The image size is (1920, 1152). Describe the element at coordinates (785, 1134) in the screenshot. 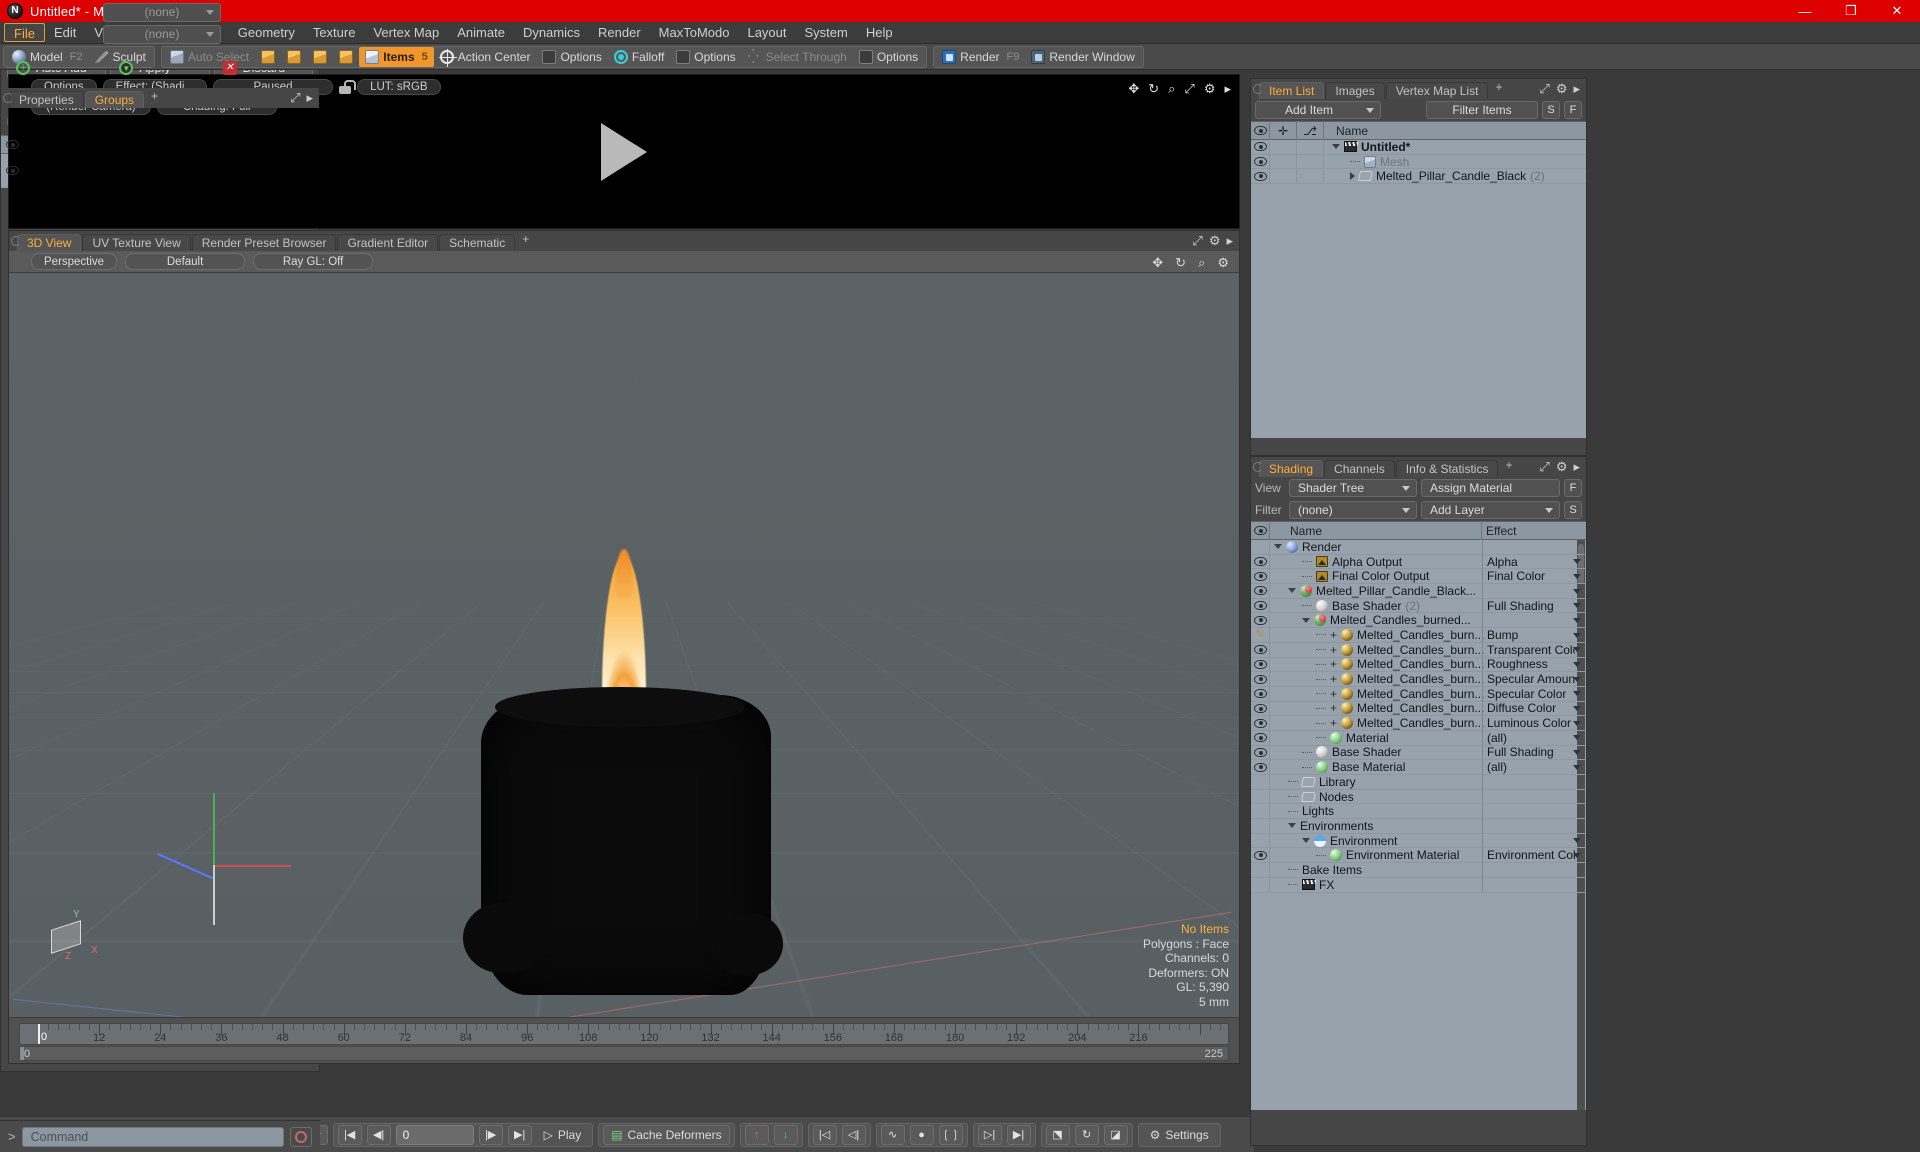

I see `key-down-icon: ↓` at that location.